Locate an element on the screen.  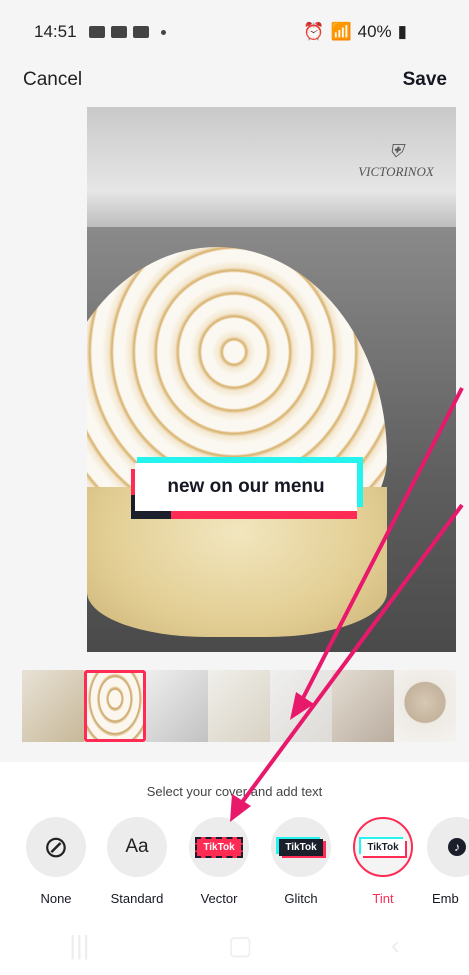
vector-badge: TikTok is located at coordinates (219, 847).